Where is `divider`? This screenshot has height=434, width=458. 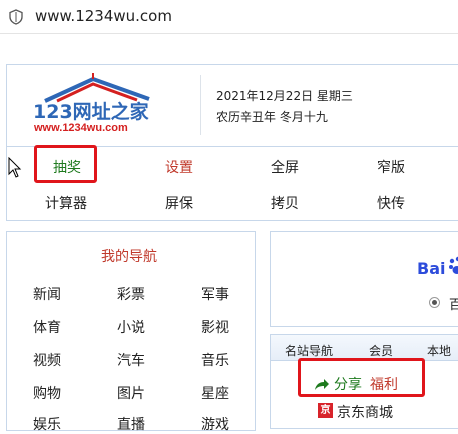
divider is located at coordinates (200, 105).